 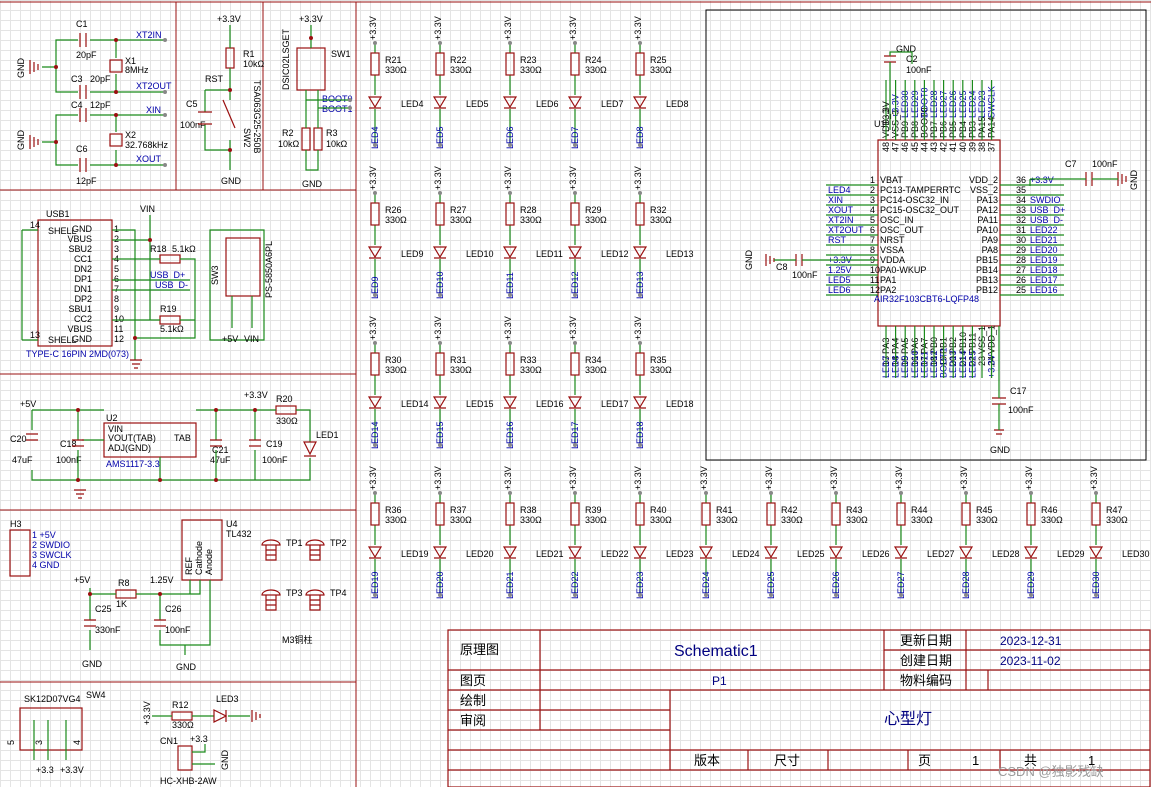 What do you see at coordinates (658, 60) in the screenshot?
I see `resistor-ref: R25` at bounding box center [658, 60].